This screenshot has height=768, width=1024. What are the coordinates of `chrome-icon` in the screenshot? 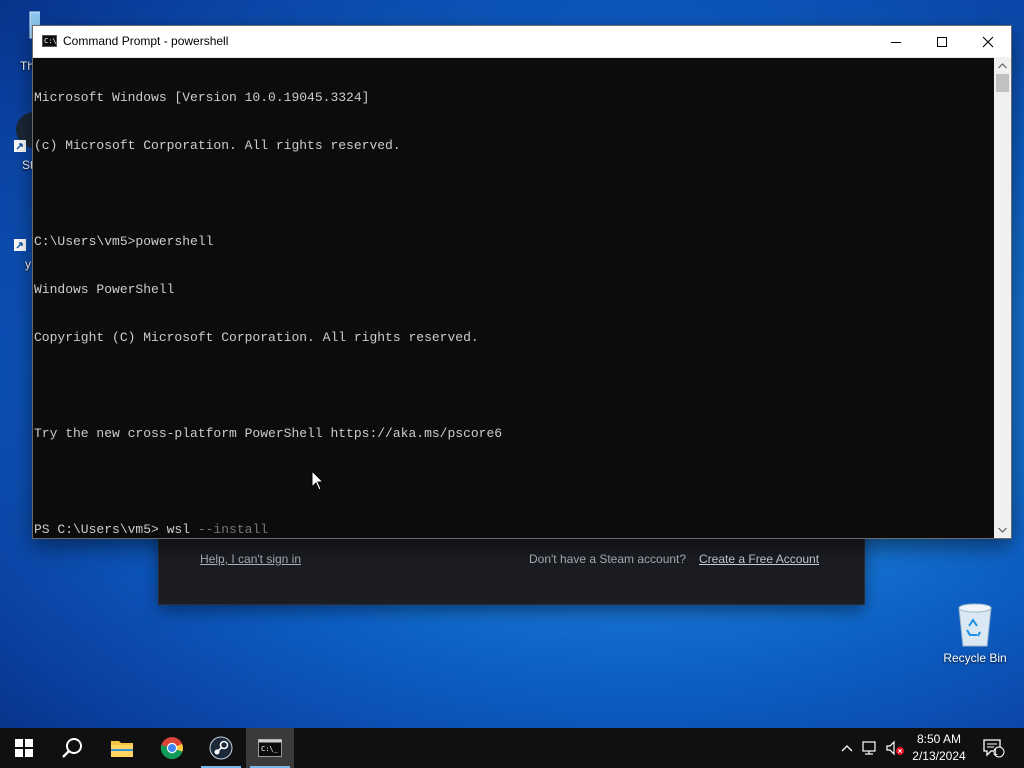 It's located at (171, 748).